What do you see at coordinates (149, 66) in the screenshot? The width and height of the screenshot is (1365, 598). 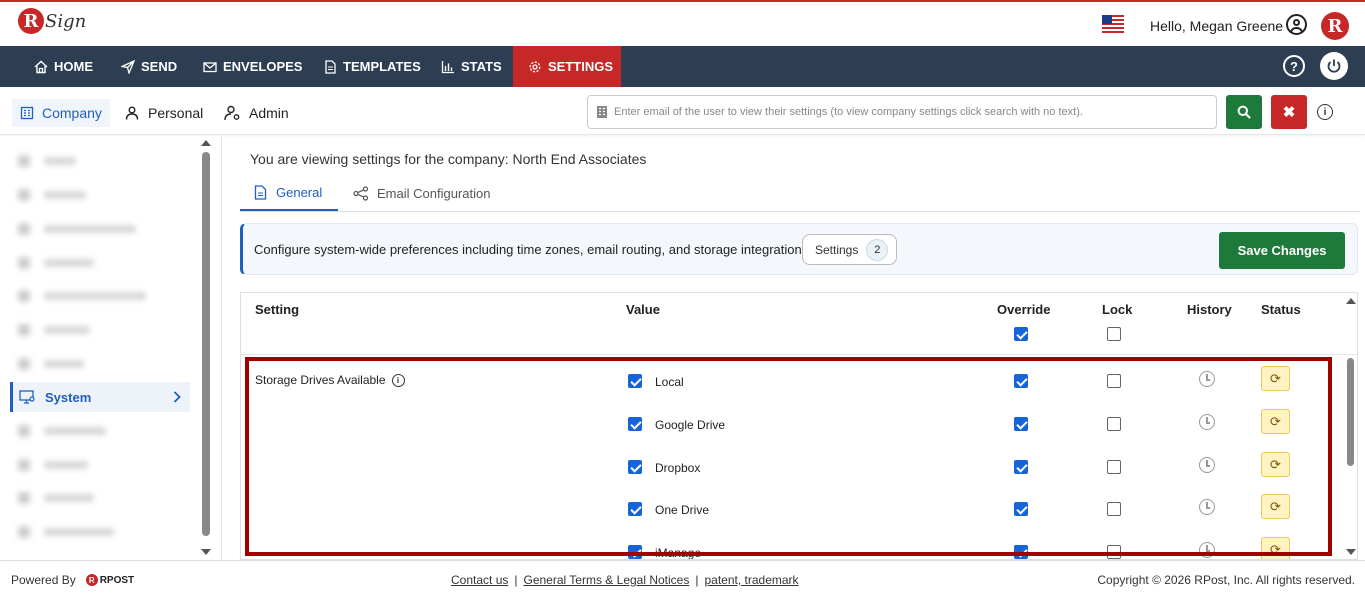 I see `nav-send: SEND` at bounding box center [149, 66].